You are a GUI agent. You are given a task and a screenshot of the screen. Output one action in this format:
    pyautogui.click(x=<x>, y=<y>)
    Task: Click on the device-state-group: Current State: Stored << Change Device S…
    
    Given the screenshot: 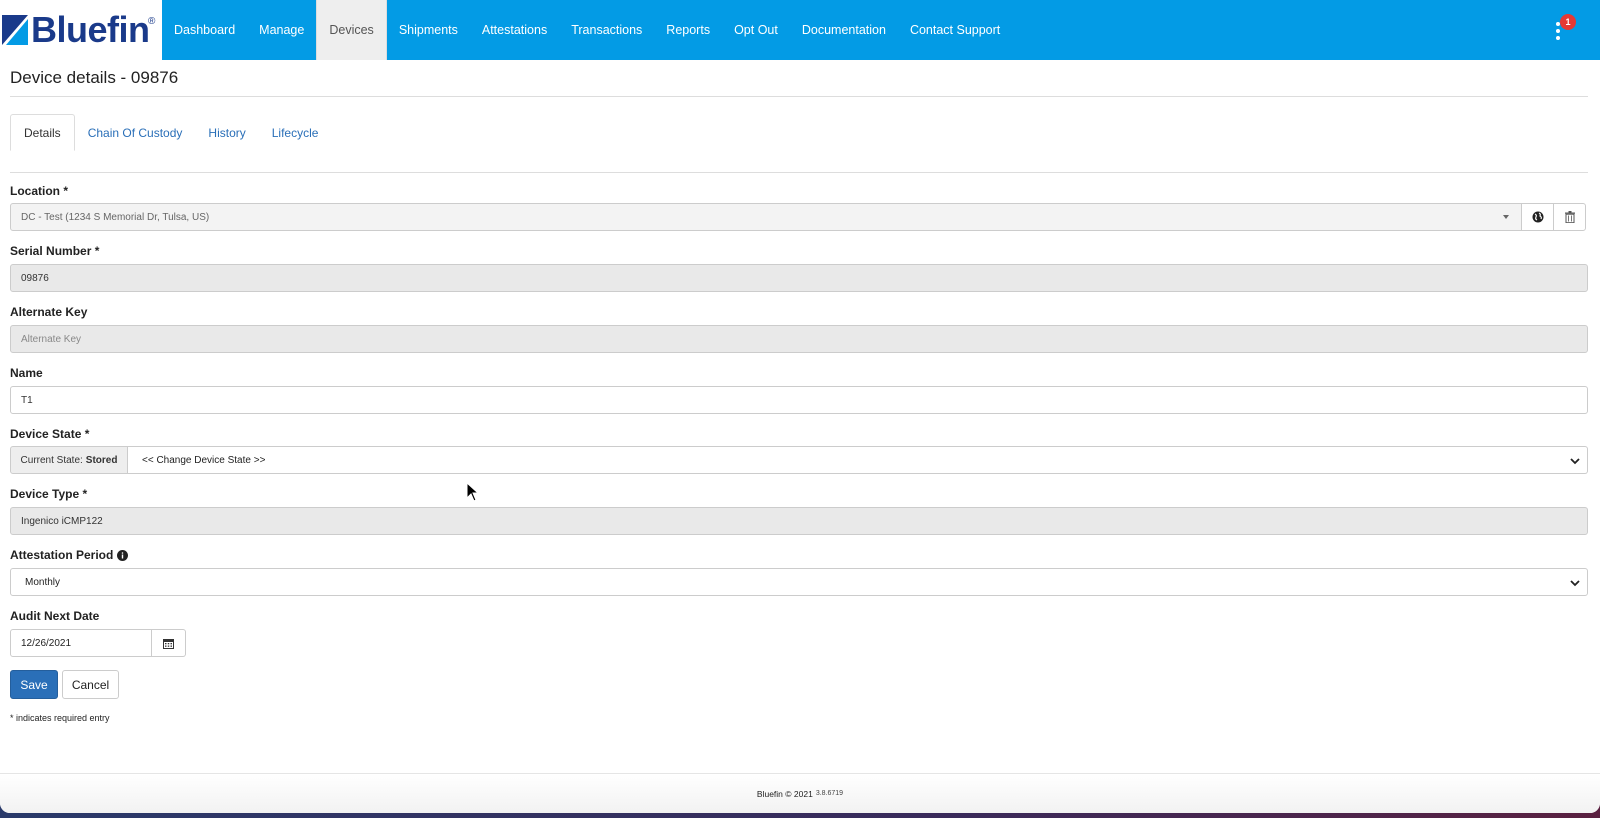 What is the action you would take?
    pyautogui.click(x=799, y=460)
    